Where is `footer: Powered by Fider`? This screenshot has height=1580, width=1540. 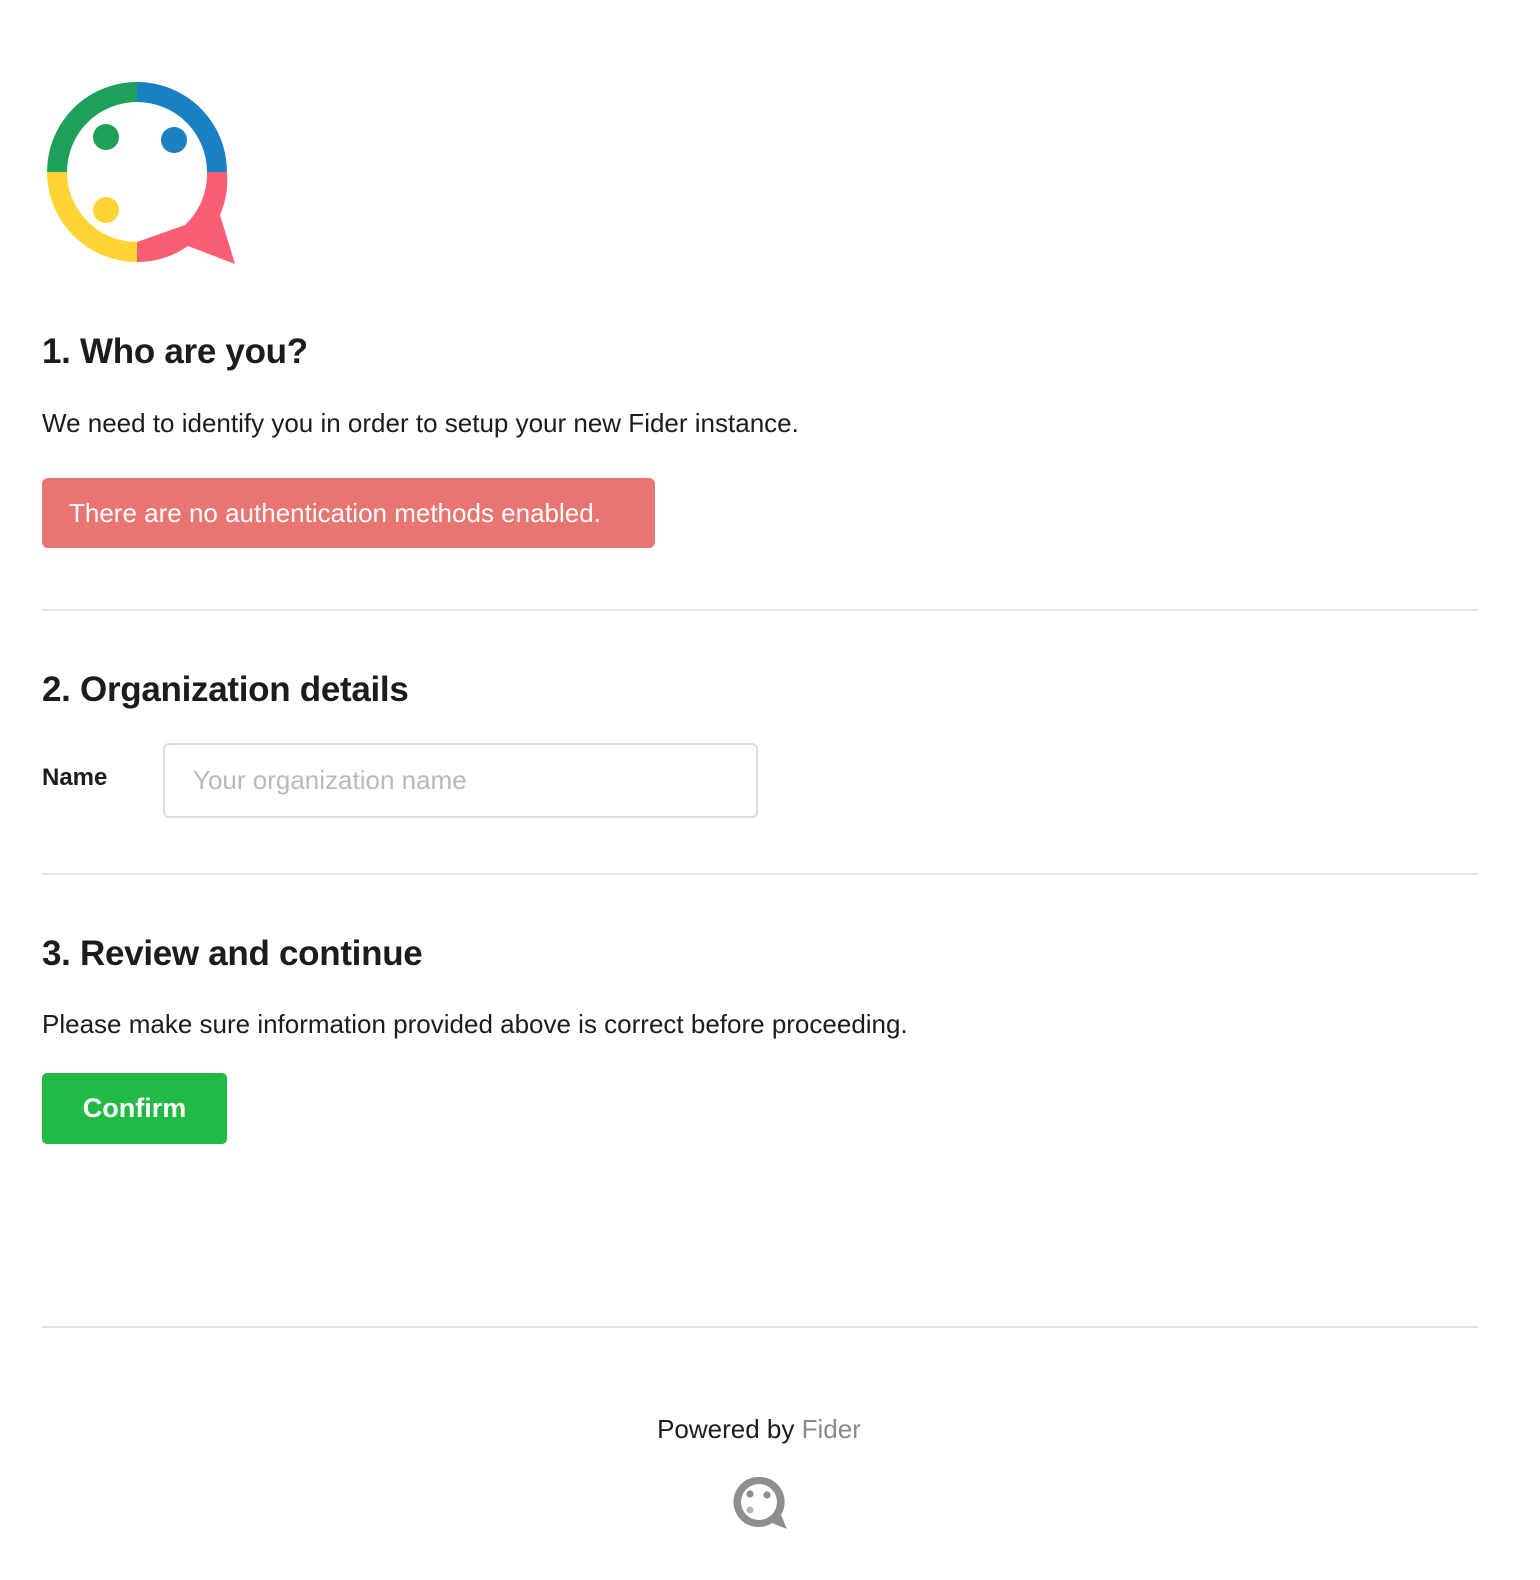 footer: Powered by Fider is located at coordinates (759, 1429).